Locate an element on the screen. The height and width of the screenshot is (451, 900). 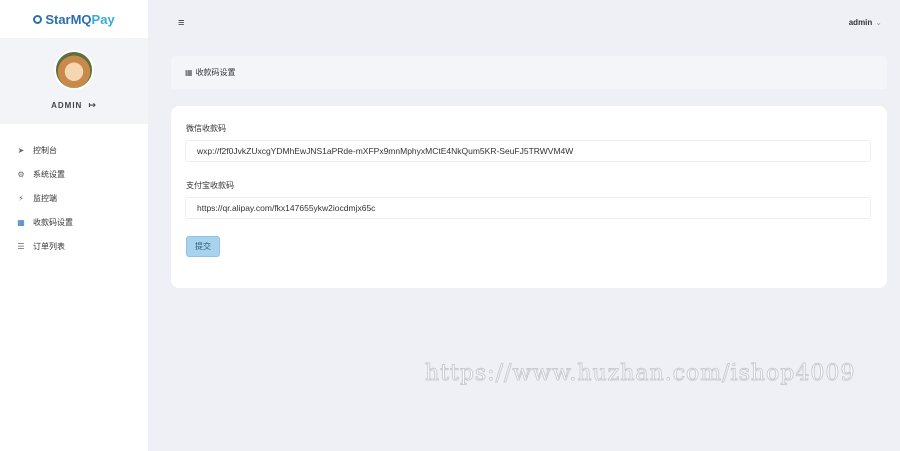
sidebar-item-label: 监控端 is located at coordinates (45, 198).